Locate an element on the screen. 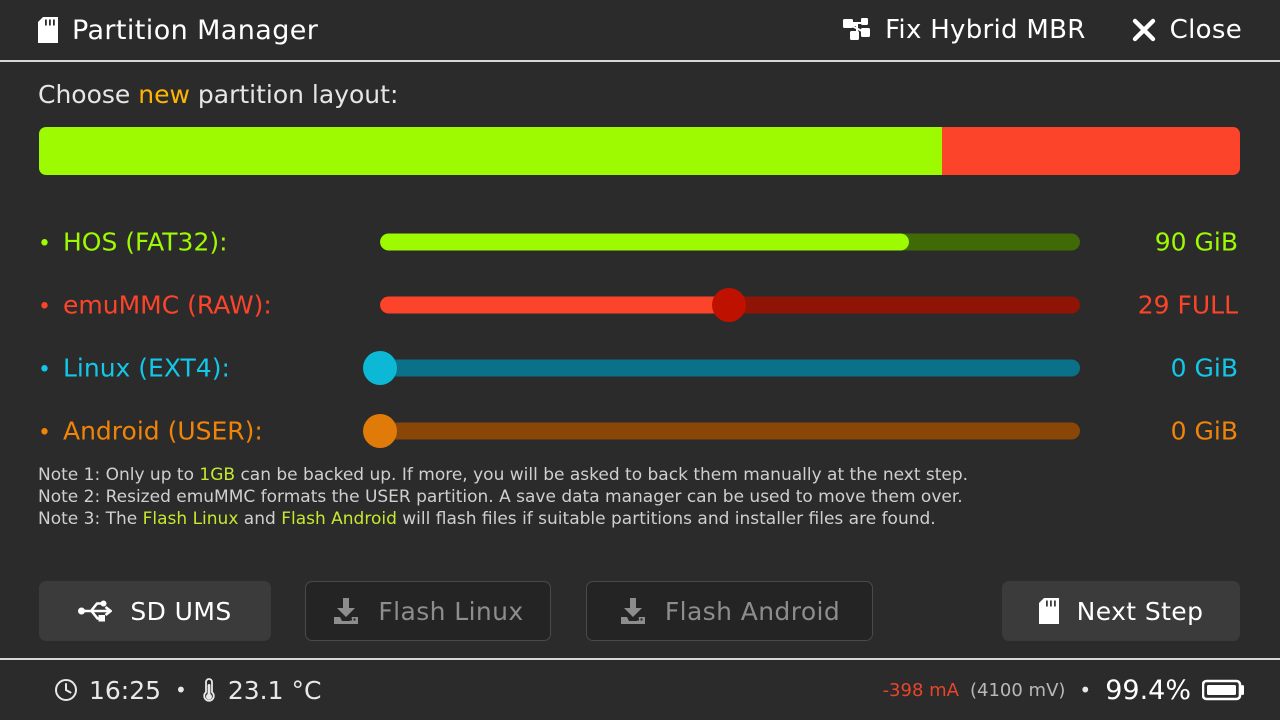 This screenshot has width=1280, height=720. usb-icon is located at coordinates (95, 611).